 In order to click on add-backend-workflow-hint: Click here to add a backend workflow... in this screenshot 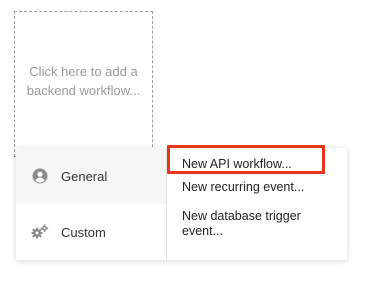, I will do `click(83, 81)`.